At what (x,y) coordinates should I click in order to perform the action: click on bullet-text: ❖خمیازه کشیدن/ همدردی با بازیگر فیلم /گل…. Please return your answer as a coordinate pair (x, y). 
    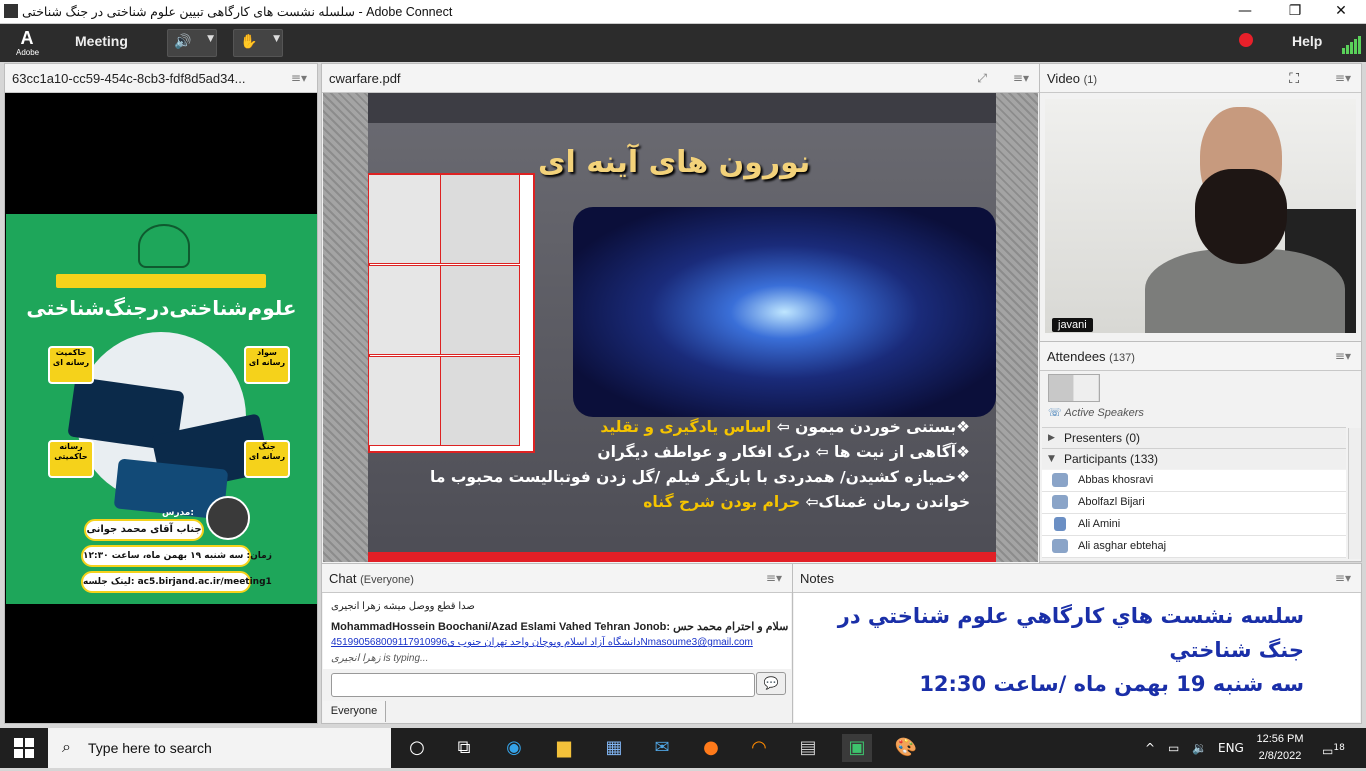
    Looking at the image, I should click on (700, 477).